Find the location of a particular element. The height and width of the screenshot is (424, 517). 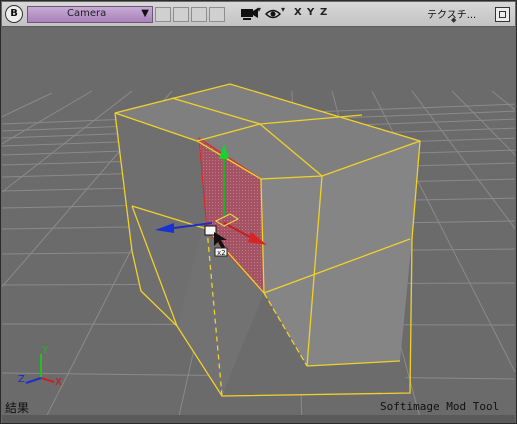

axis-z-label: Z is located at coordinates (21, 379).